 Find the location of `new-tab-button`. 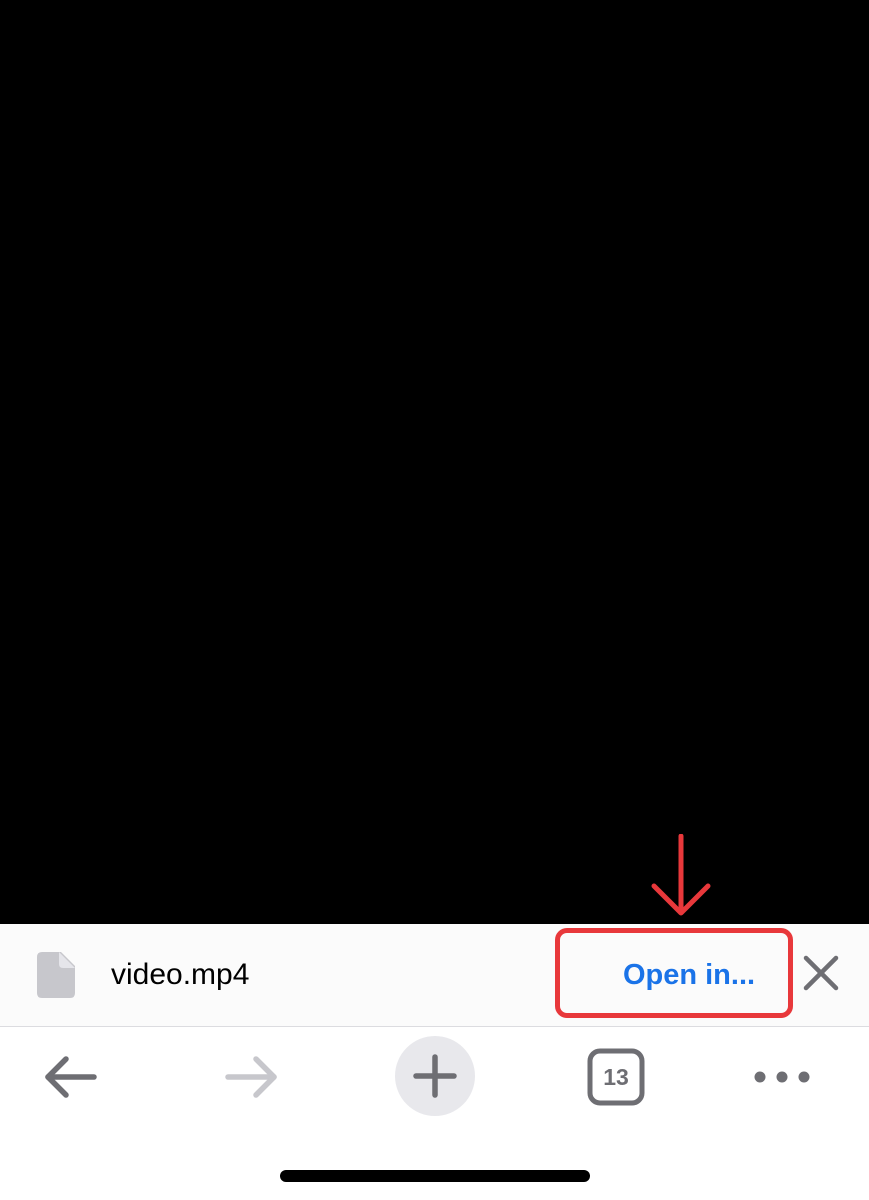

new-tab-button is located at coordinates (435, 1076).